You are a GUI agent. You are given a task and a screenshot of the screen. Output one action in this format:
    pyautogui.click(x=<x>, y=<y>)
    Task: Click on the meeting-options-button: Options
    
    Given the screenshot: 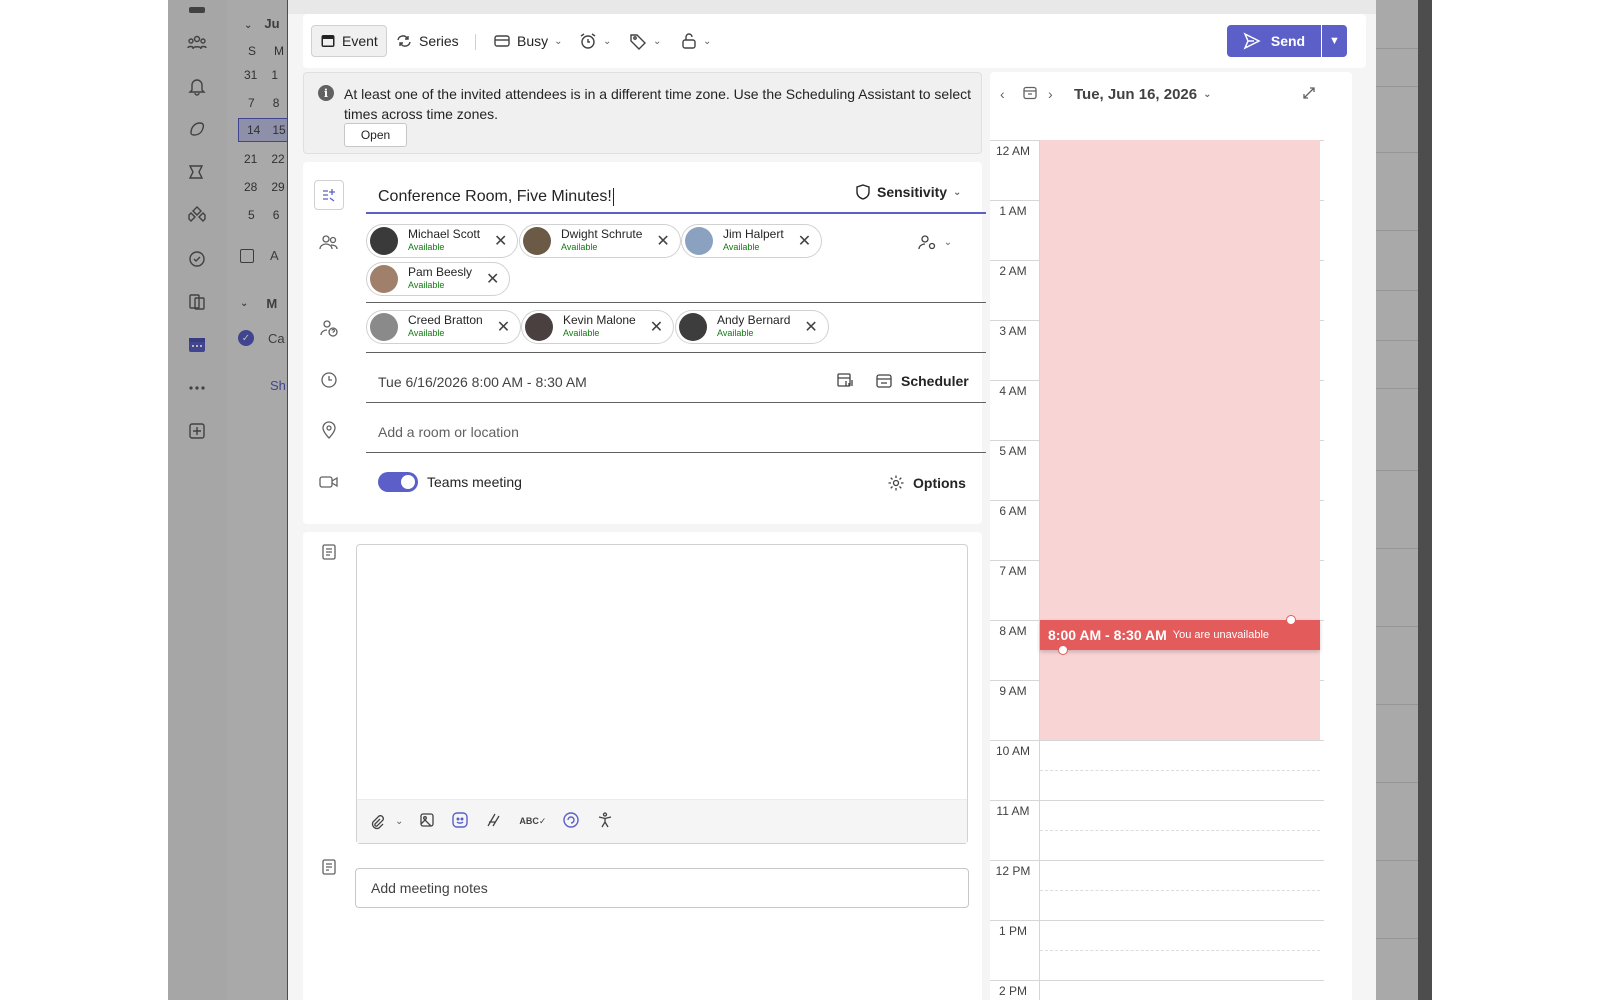 What is the action you would take?
    pyautogui.click(x=926, y=483)
    